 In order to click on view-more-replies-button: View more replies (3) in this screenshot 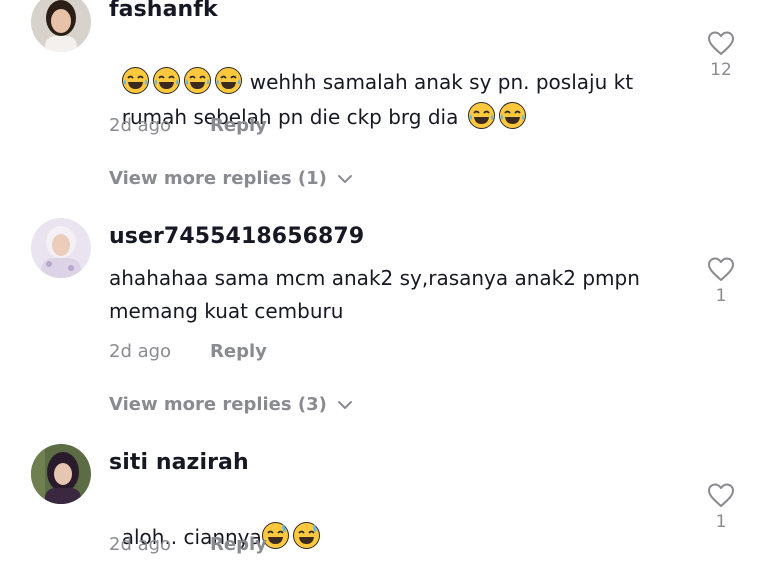, I will do `click(231, 404)`.